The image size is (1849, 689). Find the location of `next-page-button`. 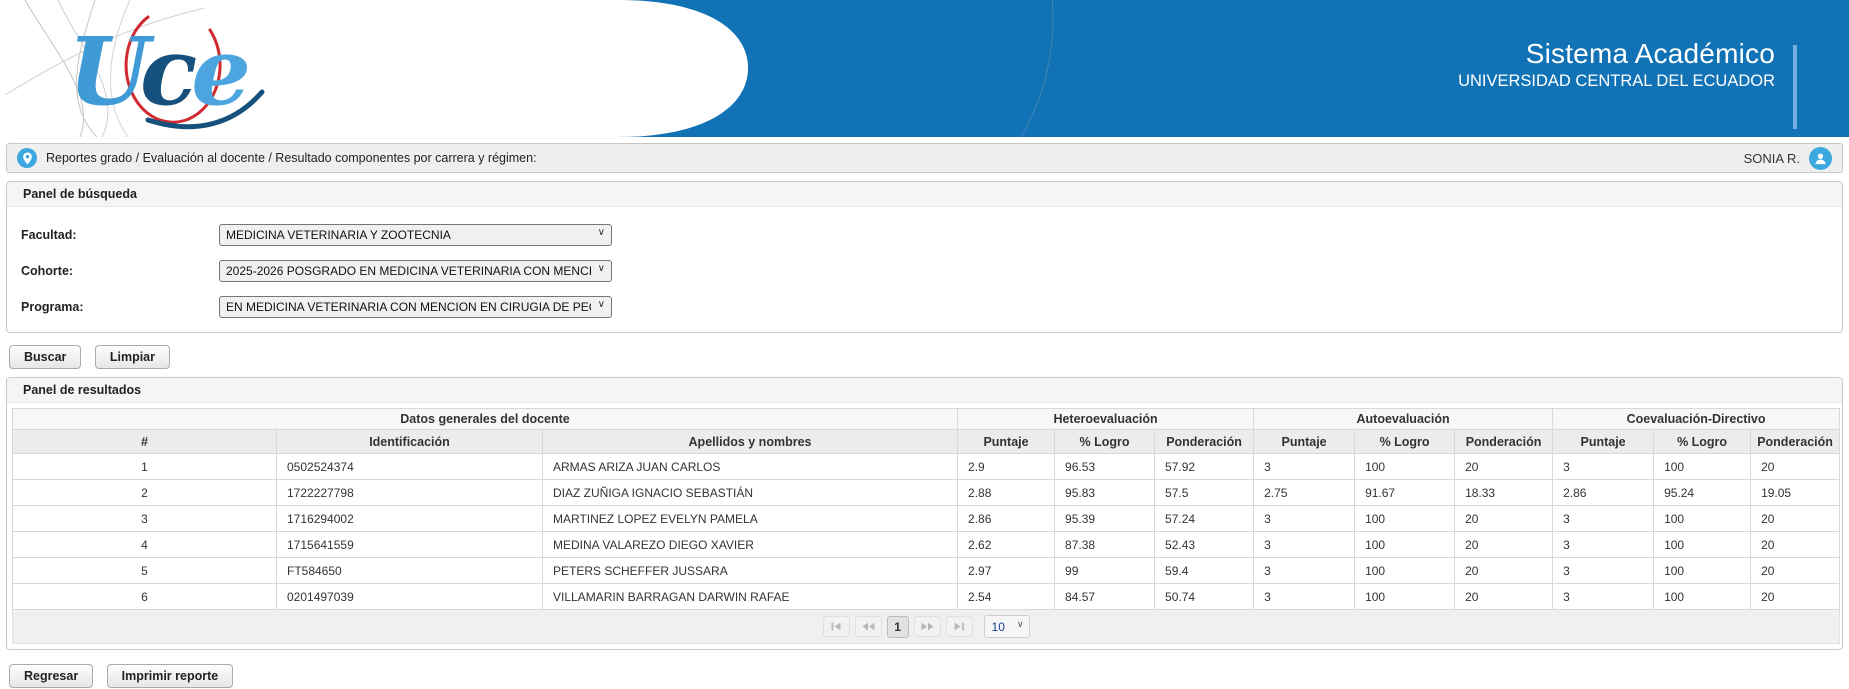

next-page-button is located at coordinates (927, 626).